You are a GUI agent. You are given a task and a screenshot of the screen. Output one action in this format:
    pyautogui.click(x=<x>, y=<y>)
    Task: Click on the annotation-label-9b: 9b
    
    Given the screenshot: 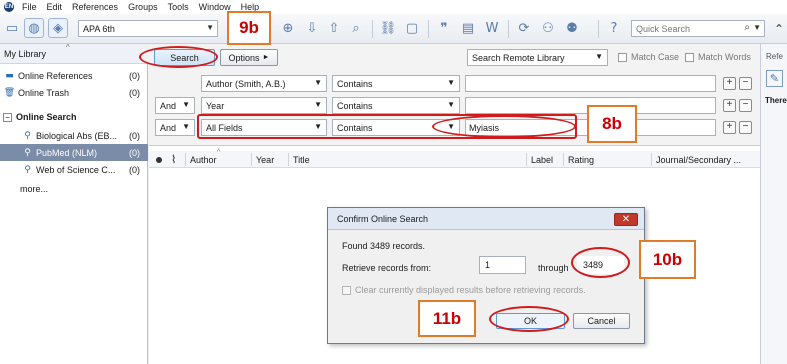 What is the action you would take?
    pyautogui.click(x=249, y=28)
    